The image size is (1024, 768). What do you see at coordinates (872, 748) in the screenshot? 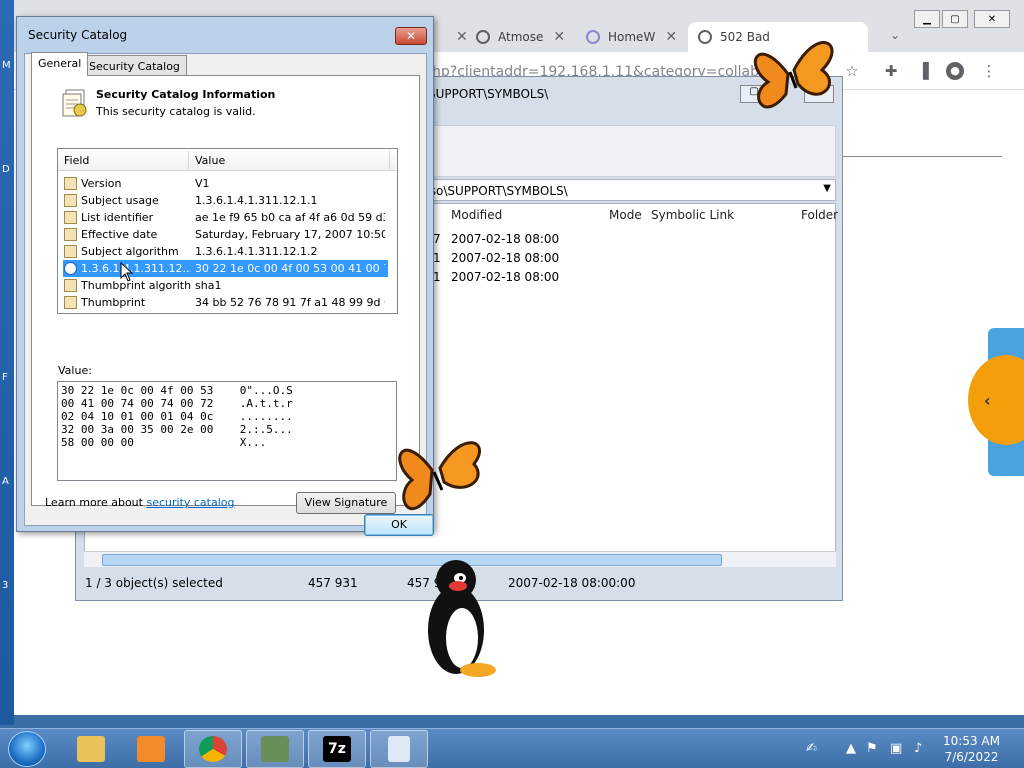
I see `action-center-icon: ⚑` at bounding box center [872, 748].